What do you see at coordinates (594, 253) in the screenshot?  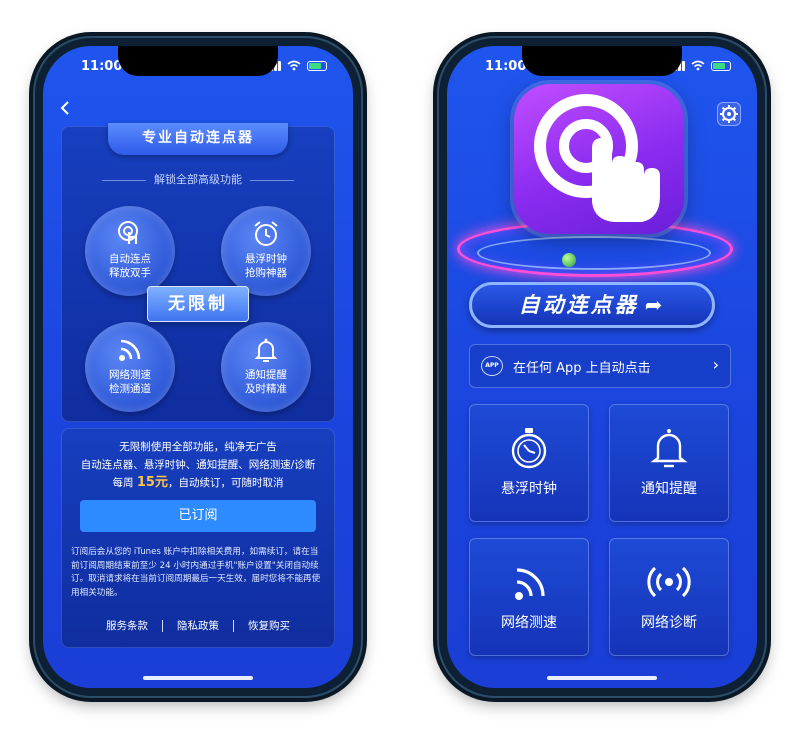 I see `stage-ring` at bounding box center [594, 253].